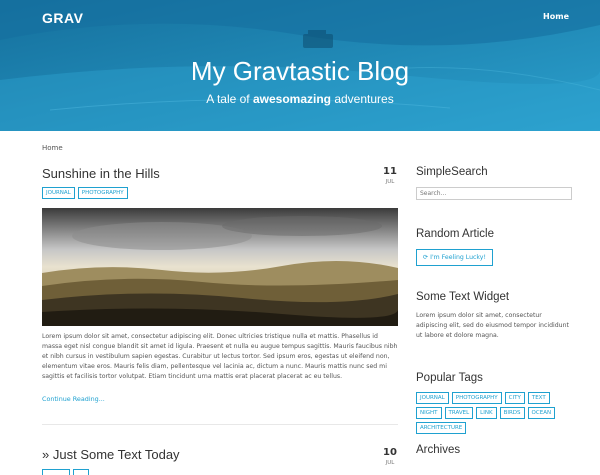 The image size is (600, 475). Describe the element at coordinates (541, 413) in the screenshot. I see `tag-ocean: OCEAN` at that location.